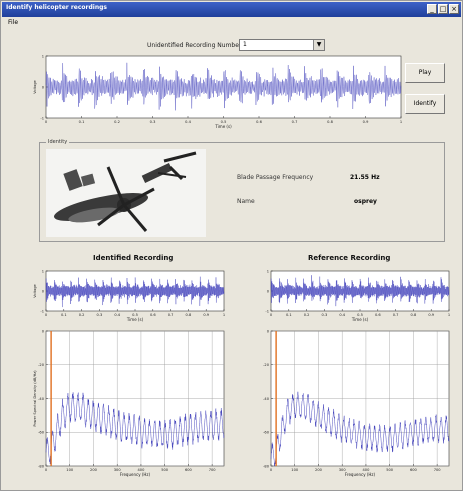 The image size is (463, 492). I want to click on top_waveform-xtick-label: 0.6, so click(259, 122).